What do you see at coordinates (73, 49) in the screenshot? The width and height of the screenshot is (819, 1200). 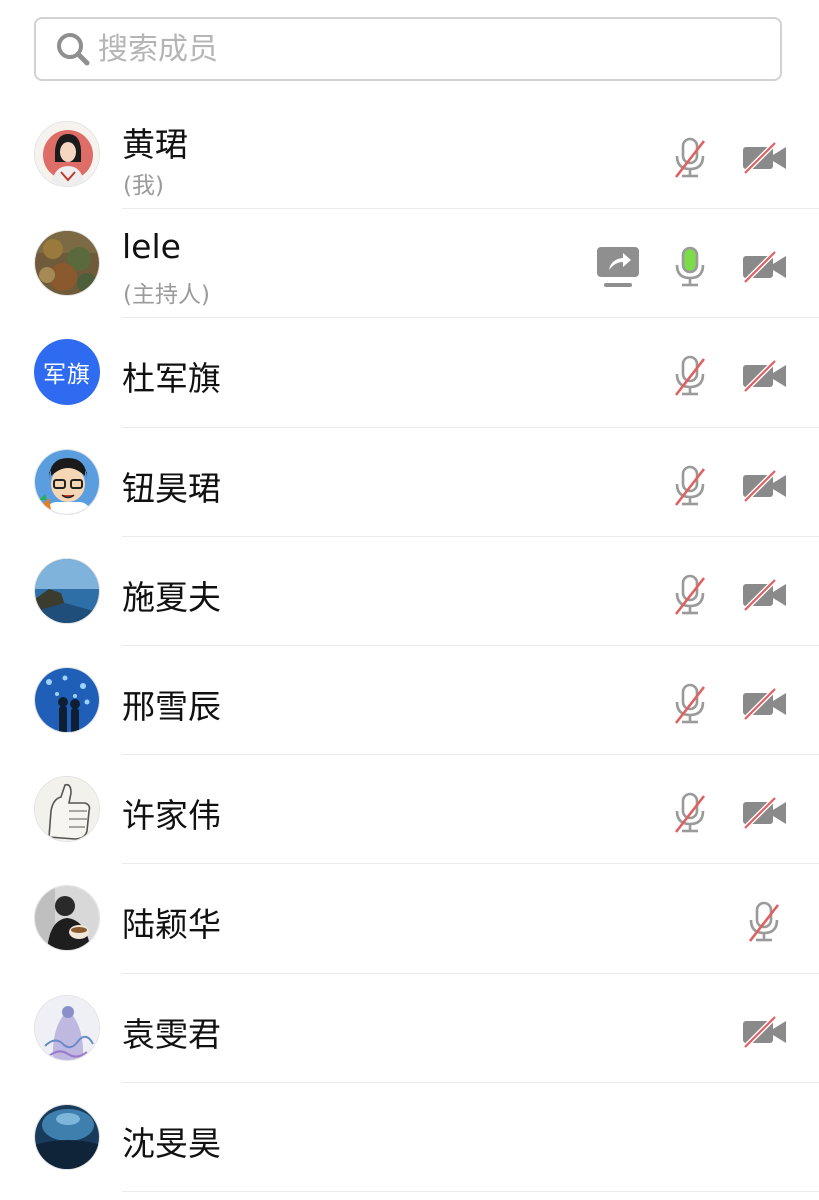 I see `search-icon` at bounding box center [73, 49].